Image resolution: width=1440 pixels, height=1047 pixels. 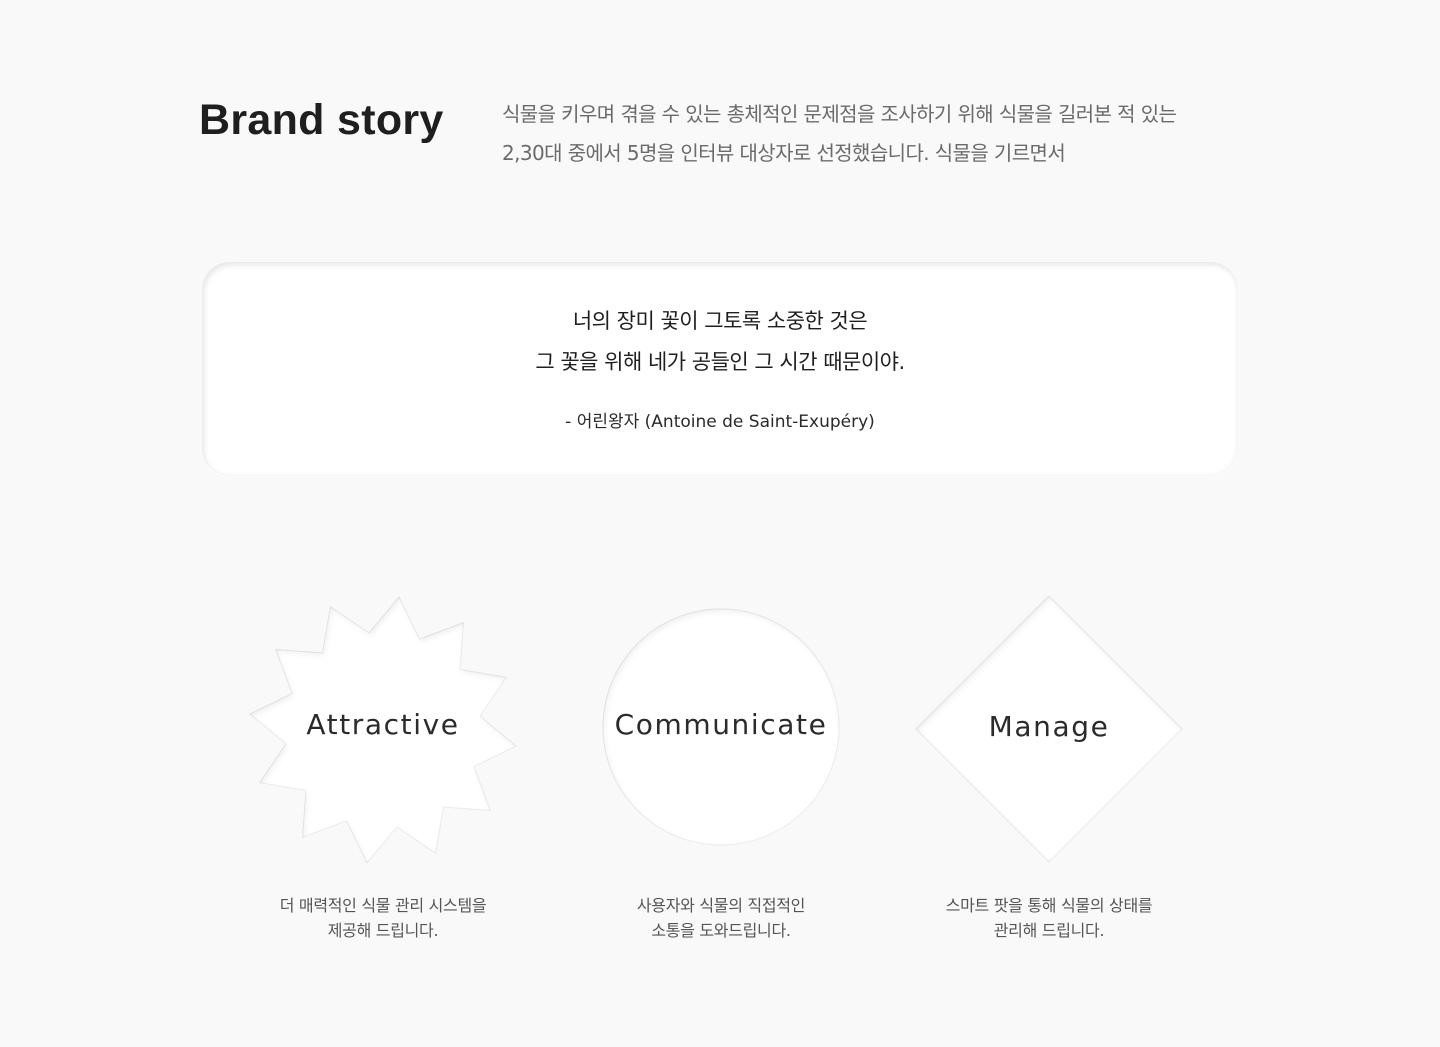 What do you see at coordinates (1049, 918) in the screenshot?
I see `value-description: 스마트 팟을 통해 식물의 상태를 관리해 드립니다.` at bounding box center [1049, 918].